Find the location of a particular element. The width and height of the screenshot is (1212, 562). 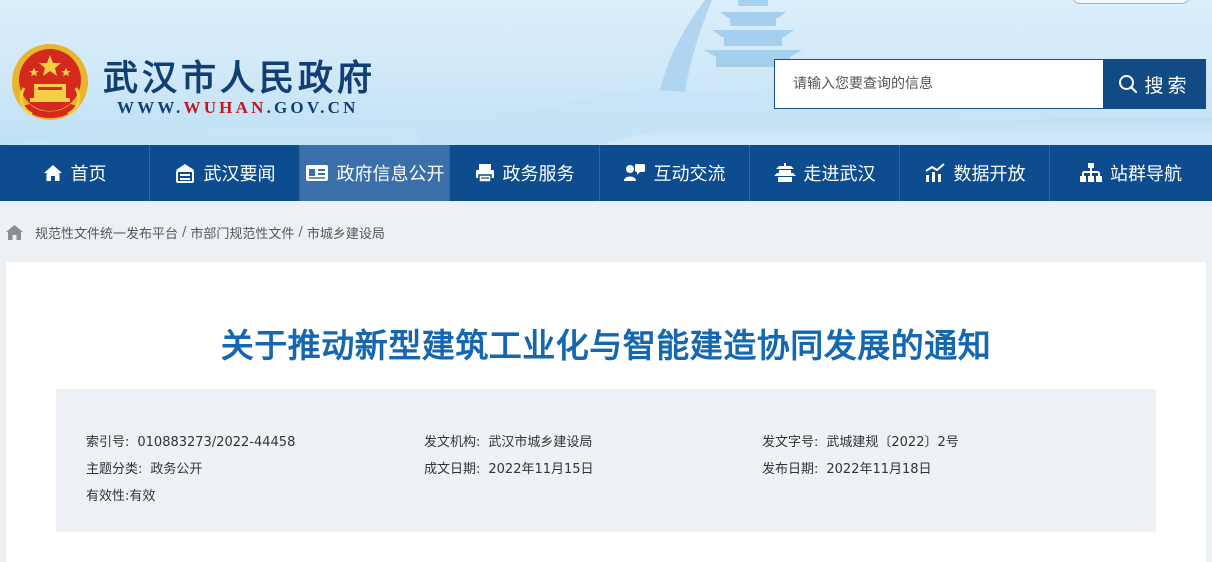

printer-icon is located at coordinates (484, 173).